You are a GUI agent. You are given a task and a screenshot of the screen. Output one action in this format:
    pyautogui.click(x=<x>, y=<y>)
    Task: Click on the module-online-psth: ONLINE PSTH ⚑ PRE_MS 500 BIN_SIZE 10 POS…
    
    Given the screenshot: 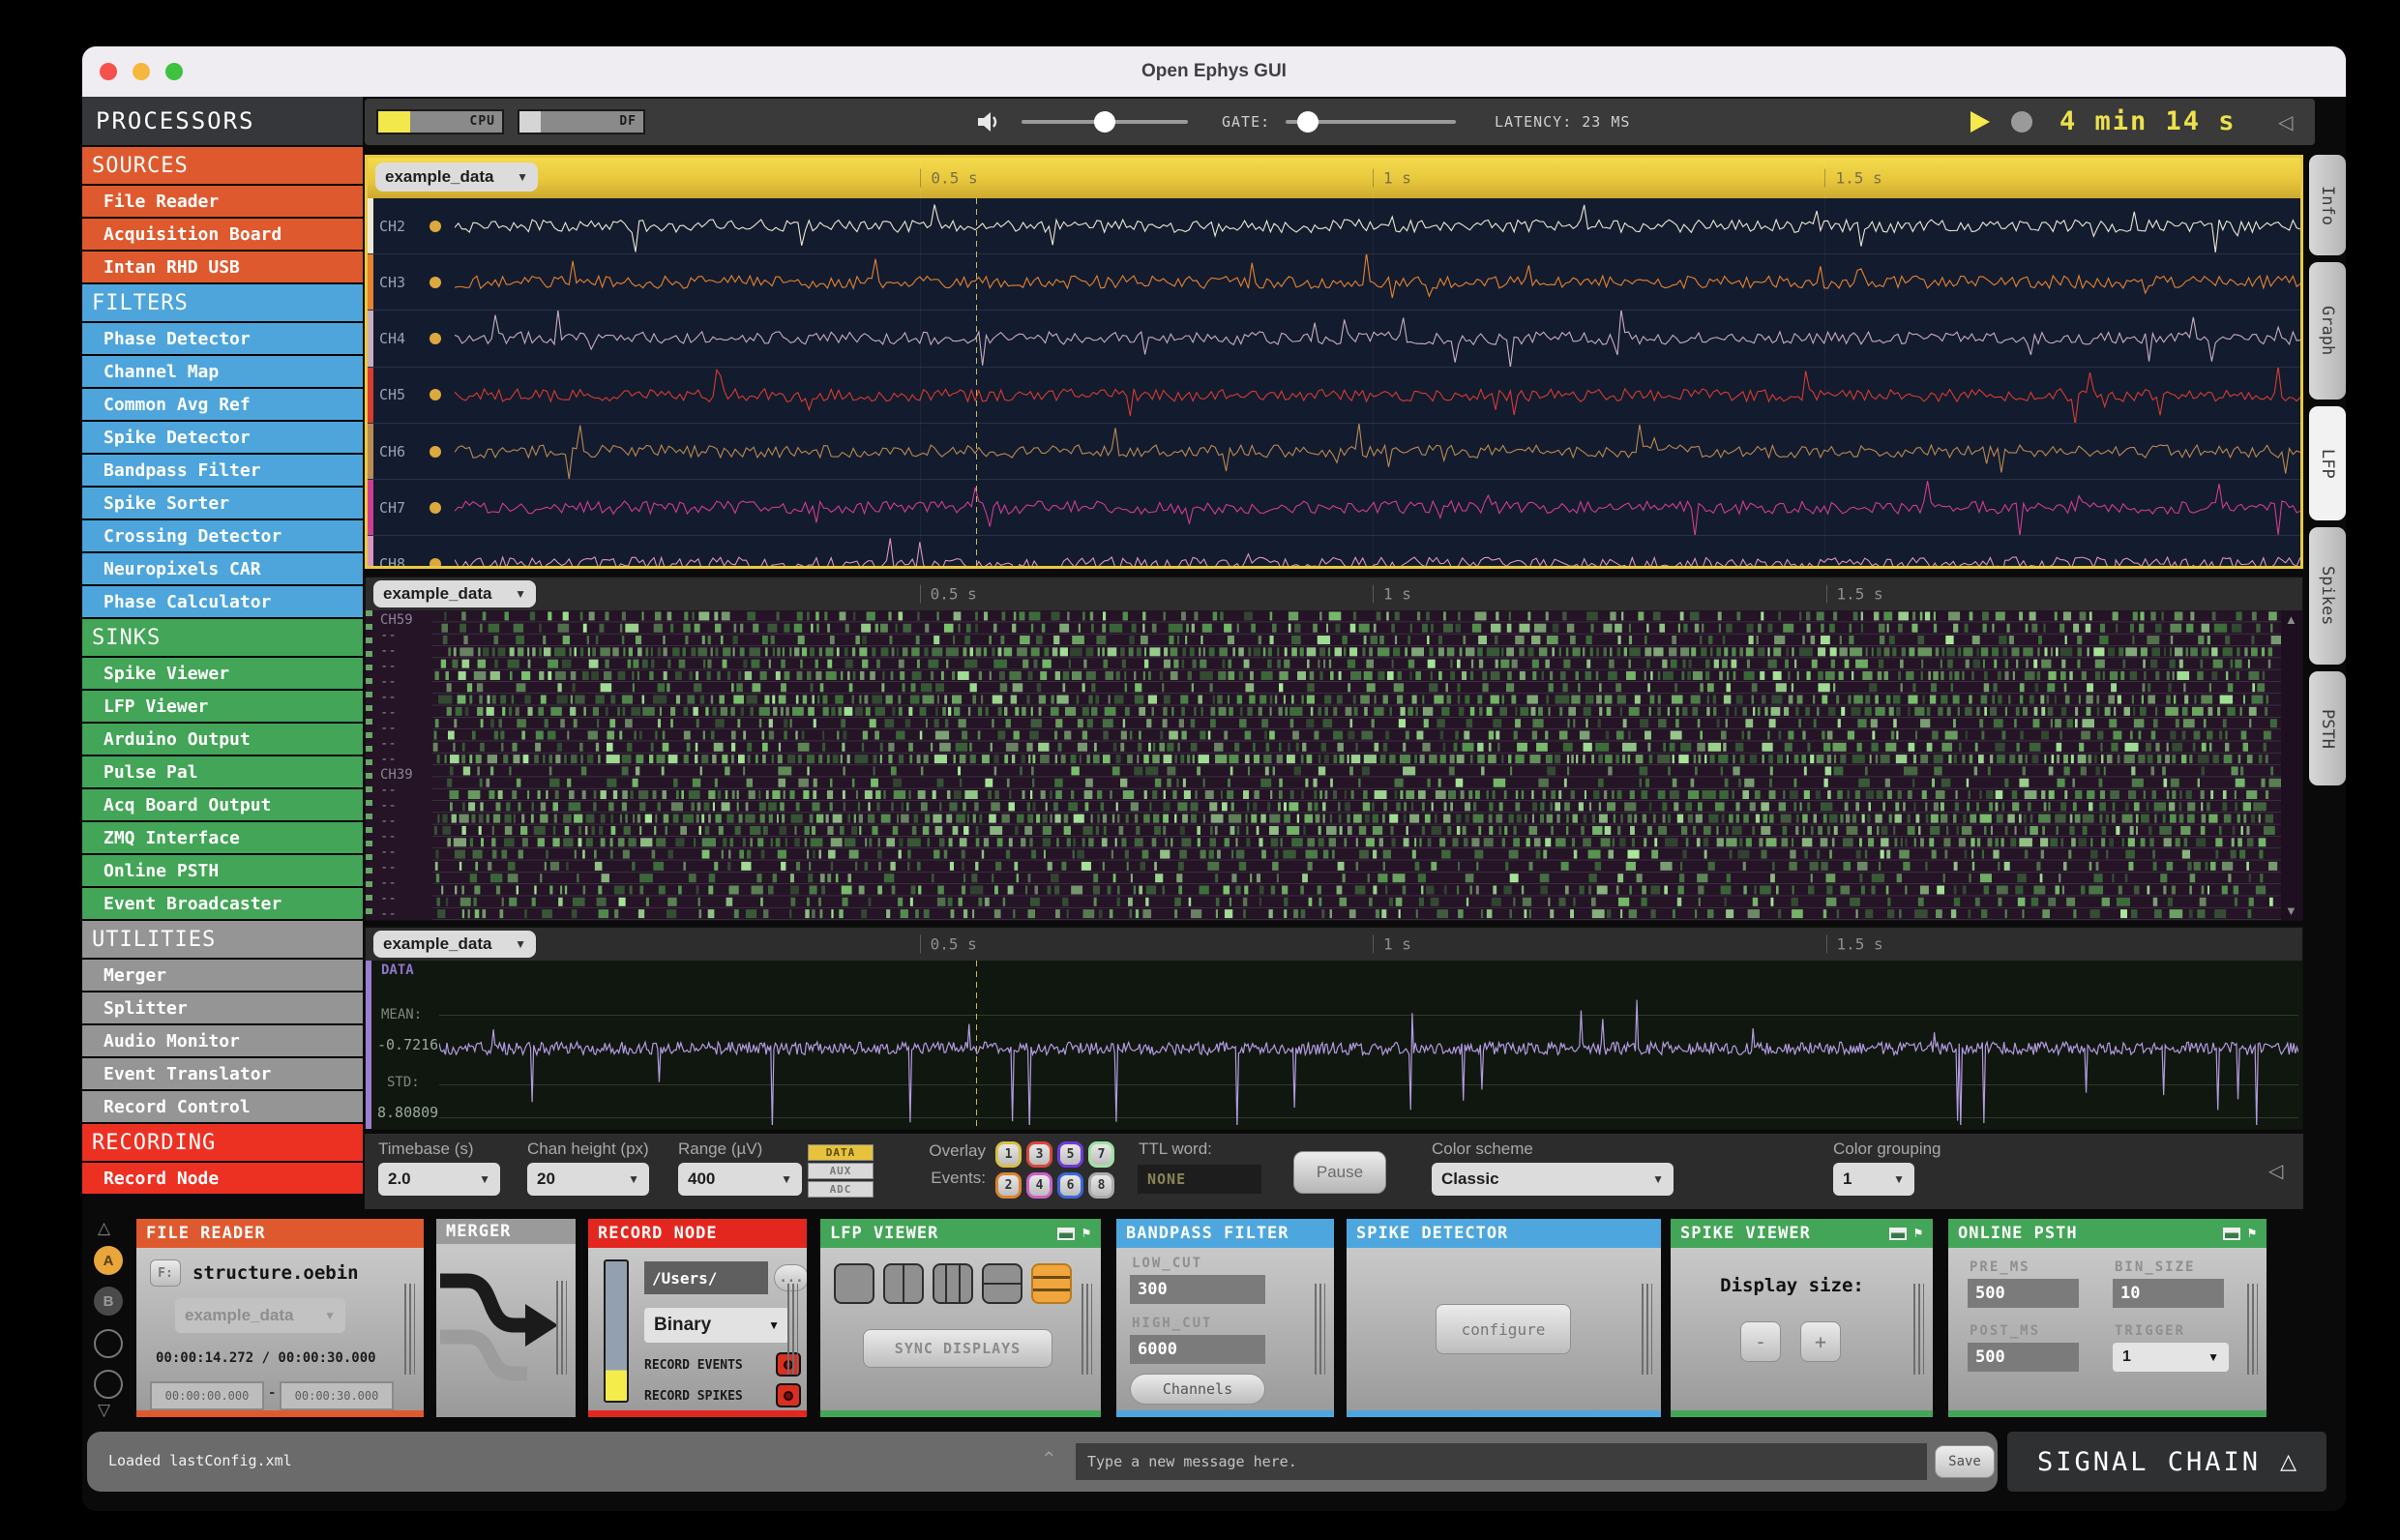 What is the action you would take?
    pyautogui.click(x=2107, y=1318)
    